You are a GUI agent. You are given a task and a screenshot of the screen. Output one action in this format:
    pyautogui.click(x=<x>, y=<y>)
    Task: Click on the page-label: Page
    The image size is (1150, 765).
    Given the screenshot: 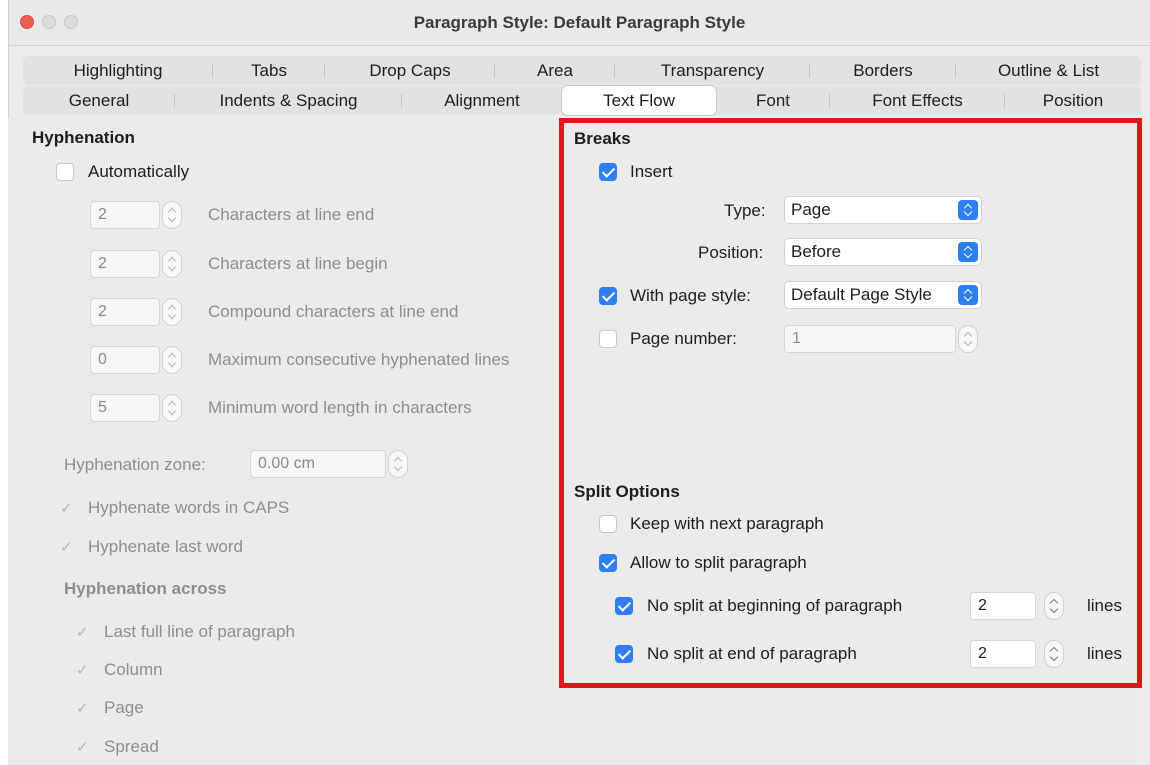 What is the action you would take?
    pyautogui.click(x=124, y=707)
    